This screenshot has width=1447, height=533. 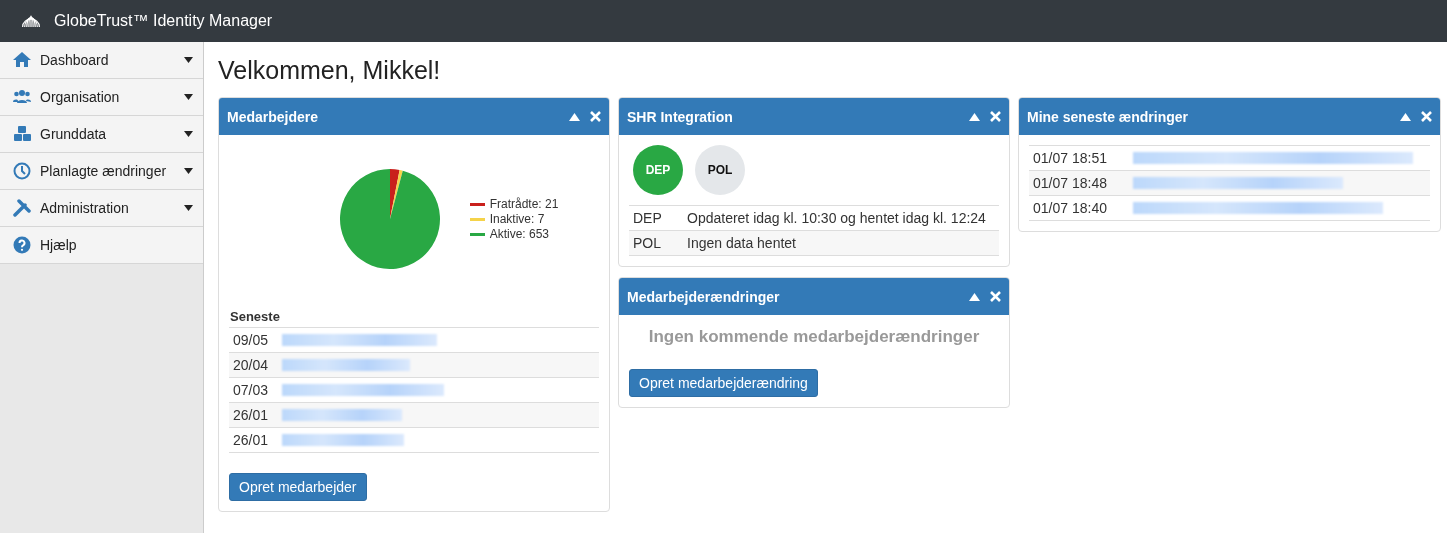 What do you see at coordinates (658, 170) in the screenshot?
I see `status-badge: DEP` at bounding box center [658, 170].